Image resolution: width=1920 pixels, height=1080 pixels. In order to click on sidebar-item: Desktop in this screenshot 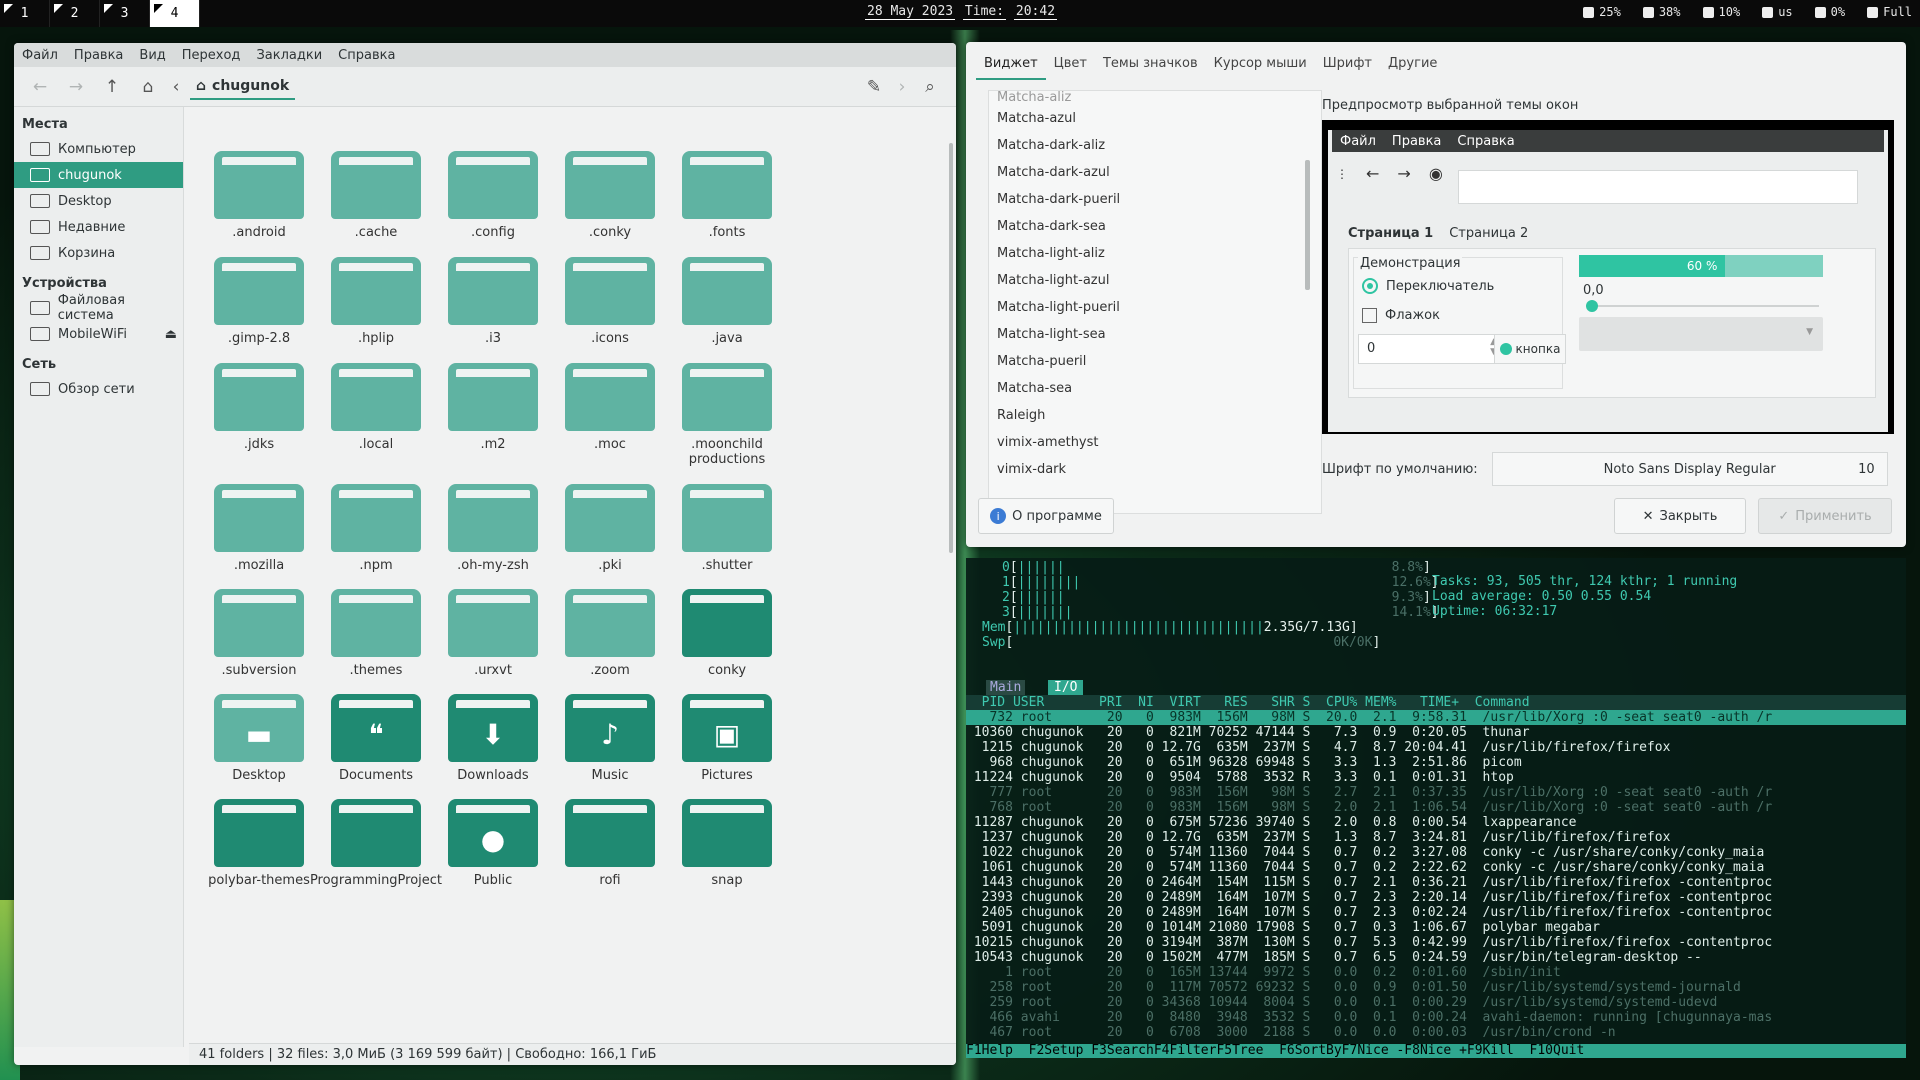, I will do `click(98, 201)`.